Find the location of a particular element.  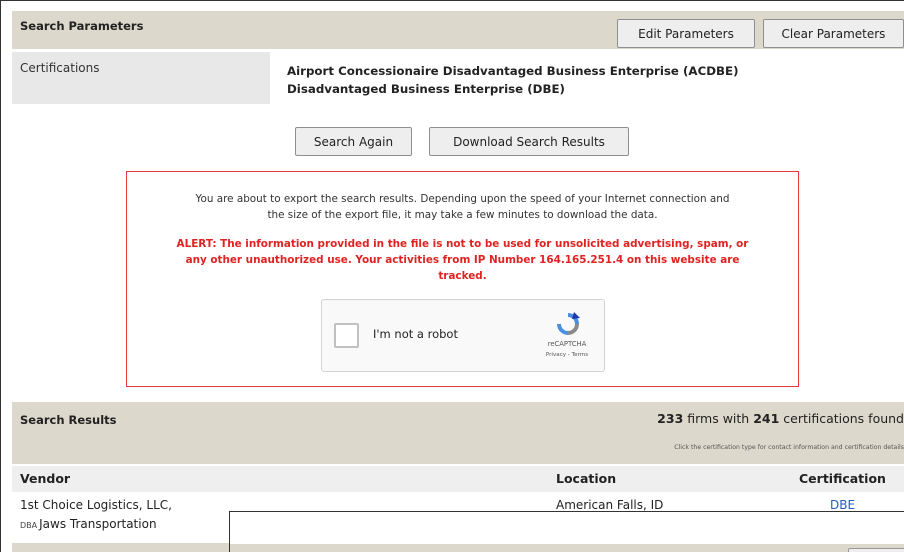

firms-text: firms with is located at coordinates (718, 418).